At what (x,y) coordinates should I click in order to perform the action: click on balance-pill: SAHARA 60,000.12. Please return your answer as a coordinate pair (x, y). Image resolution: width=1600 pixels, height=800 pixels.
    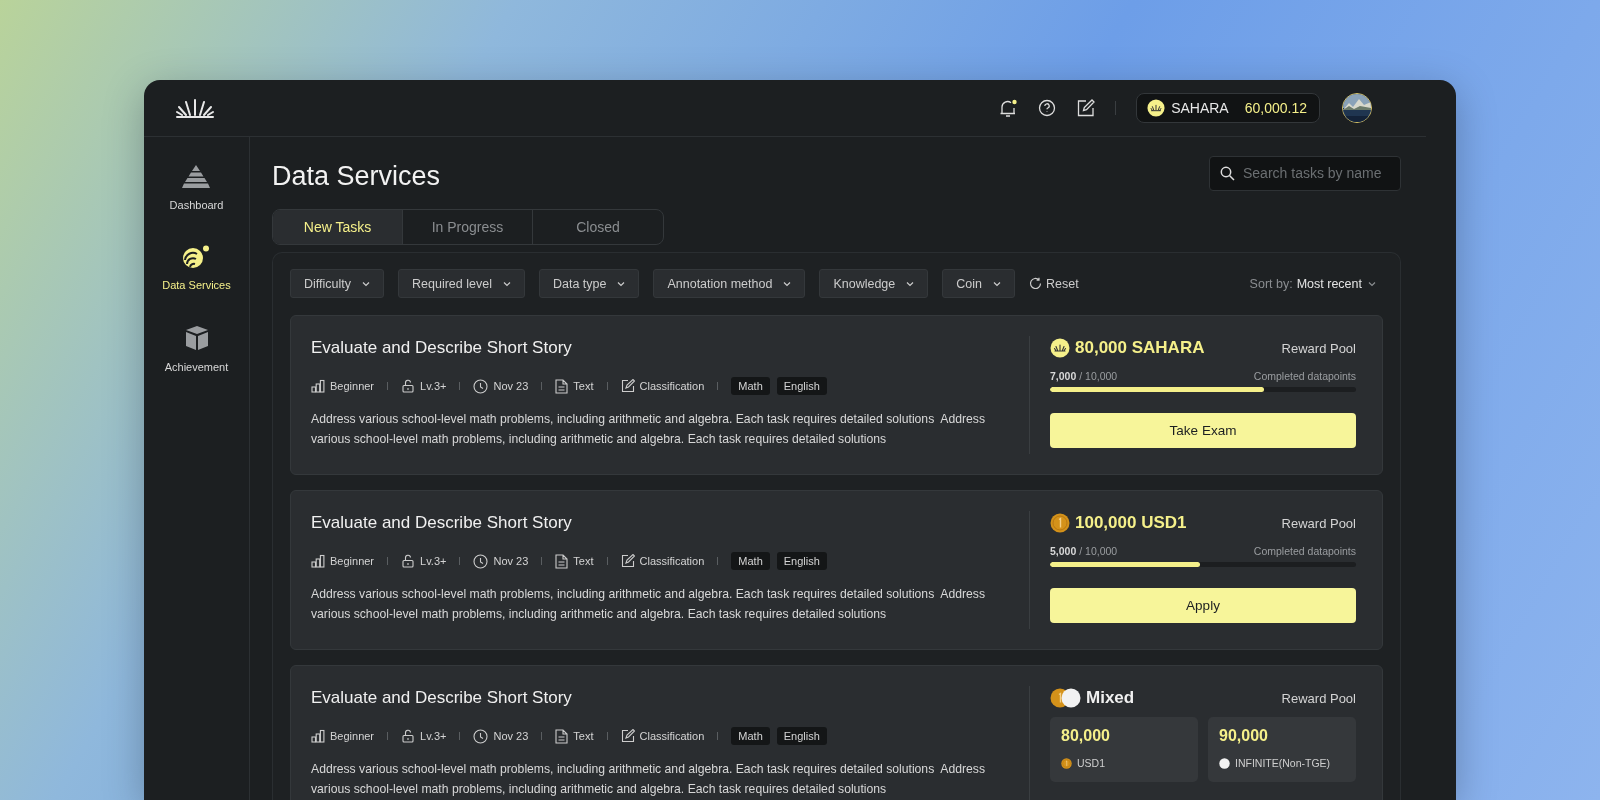
    Looking at the image, I should click on (1228, 108).